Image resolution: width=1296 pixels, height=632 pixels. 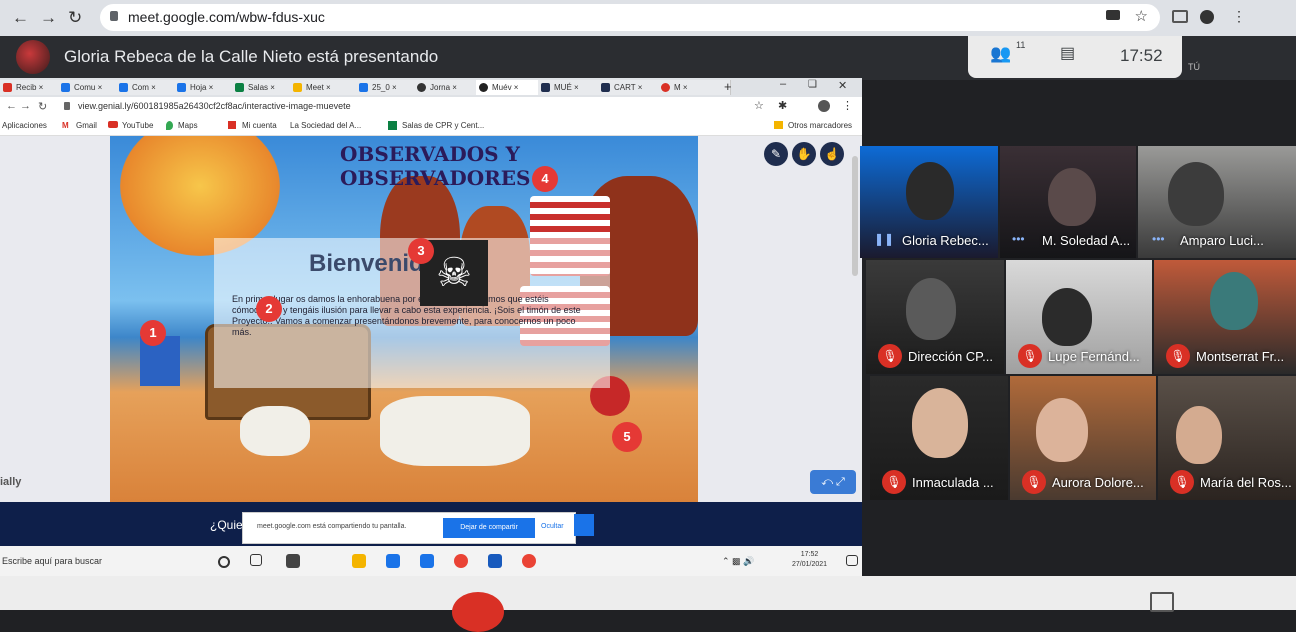 I want to click on share-fullscreen-button: ⤺ ⤢, so click(x=833, y=482).